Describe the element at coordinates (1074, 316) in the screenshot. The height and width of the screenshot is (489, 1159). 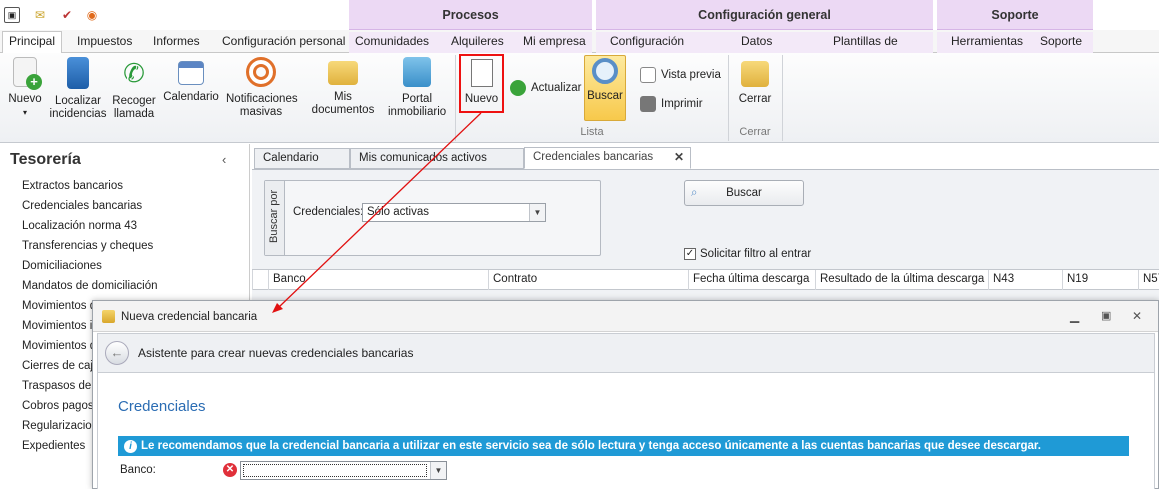
I see `minimize-icon: ▁` at that location.